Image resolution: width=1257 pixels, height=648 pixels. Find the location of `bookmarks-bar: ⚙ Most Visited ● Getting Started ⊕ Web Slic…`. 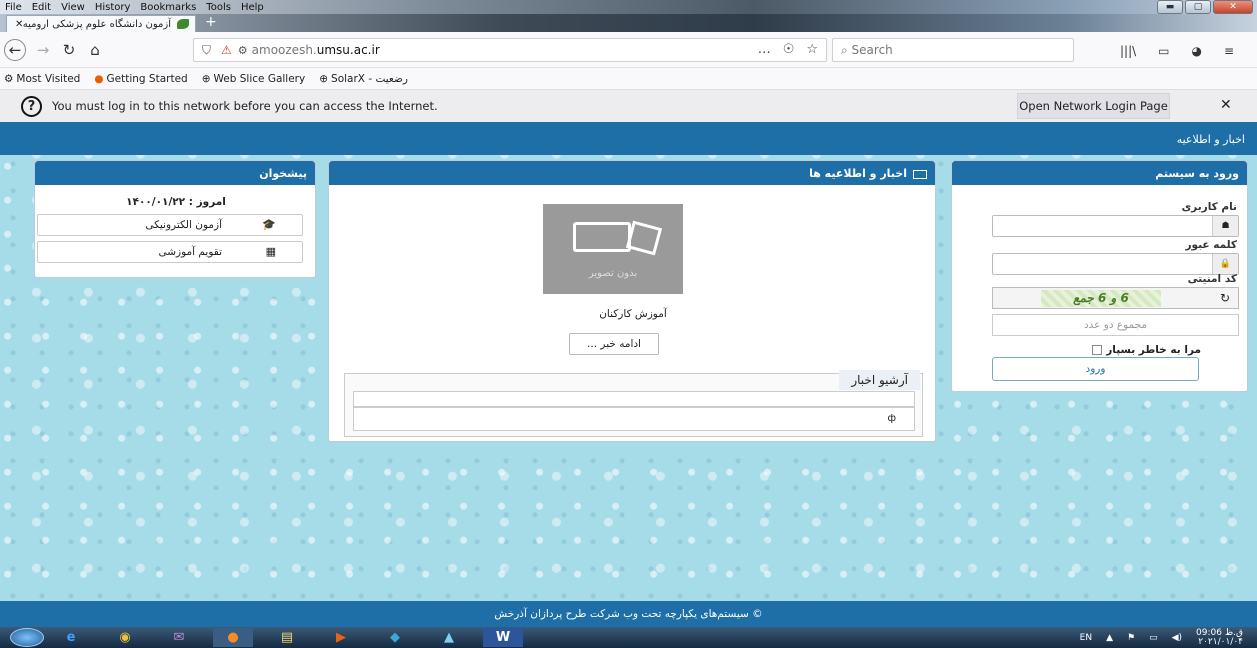

bookmarks-bar: ⚙ Most Visited ● Getting Started ⊕ Web Slic… is located at coordinates (628, 79).